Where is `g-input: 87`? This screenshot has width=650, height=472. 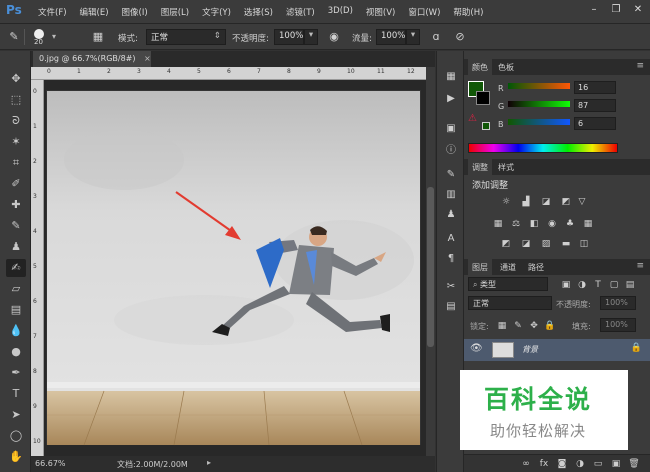
g-input: 87 is located at coordinates (595, 105).